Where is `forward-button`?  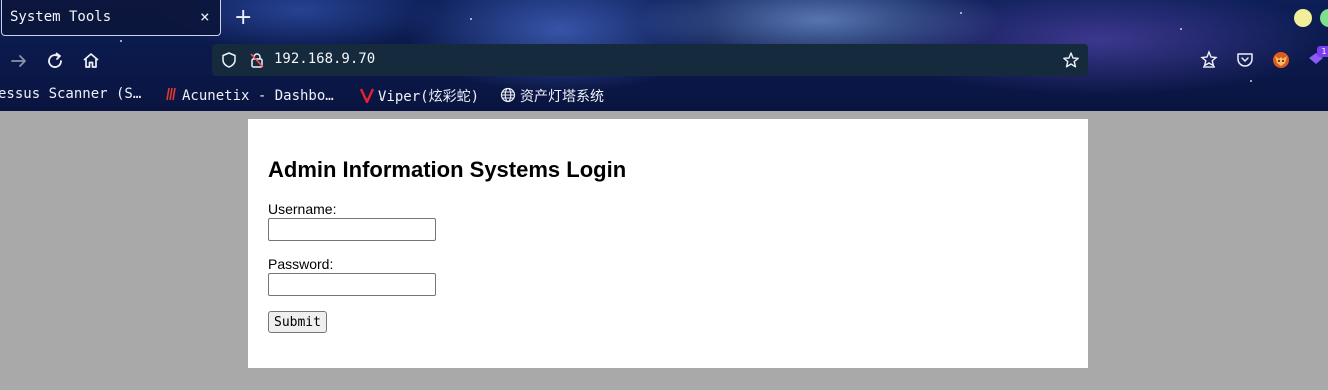
forward-button is located at coordinates (19, 61).